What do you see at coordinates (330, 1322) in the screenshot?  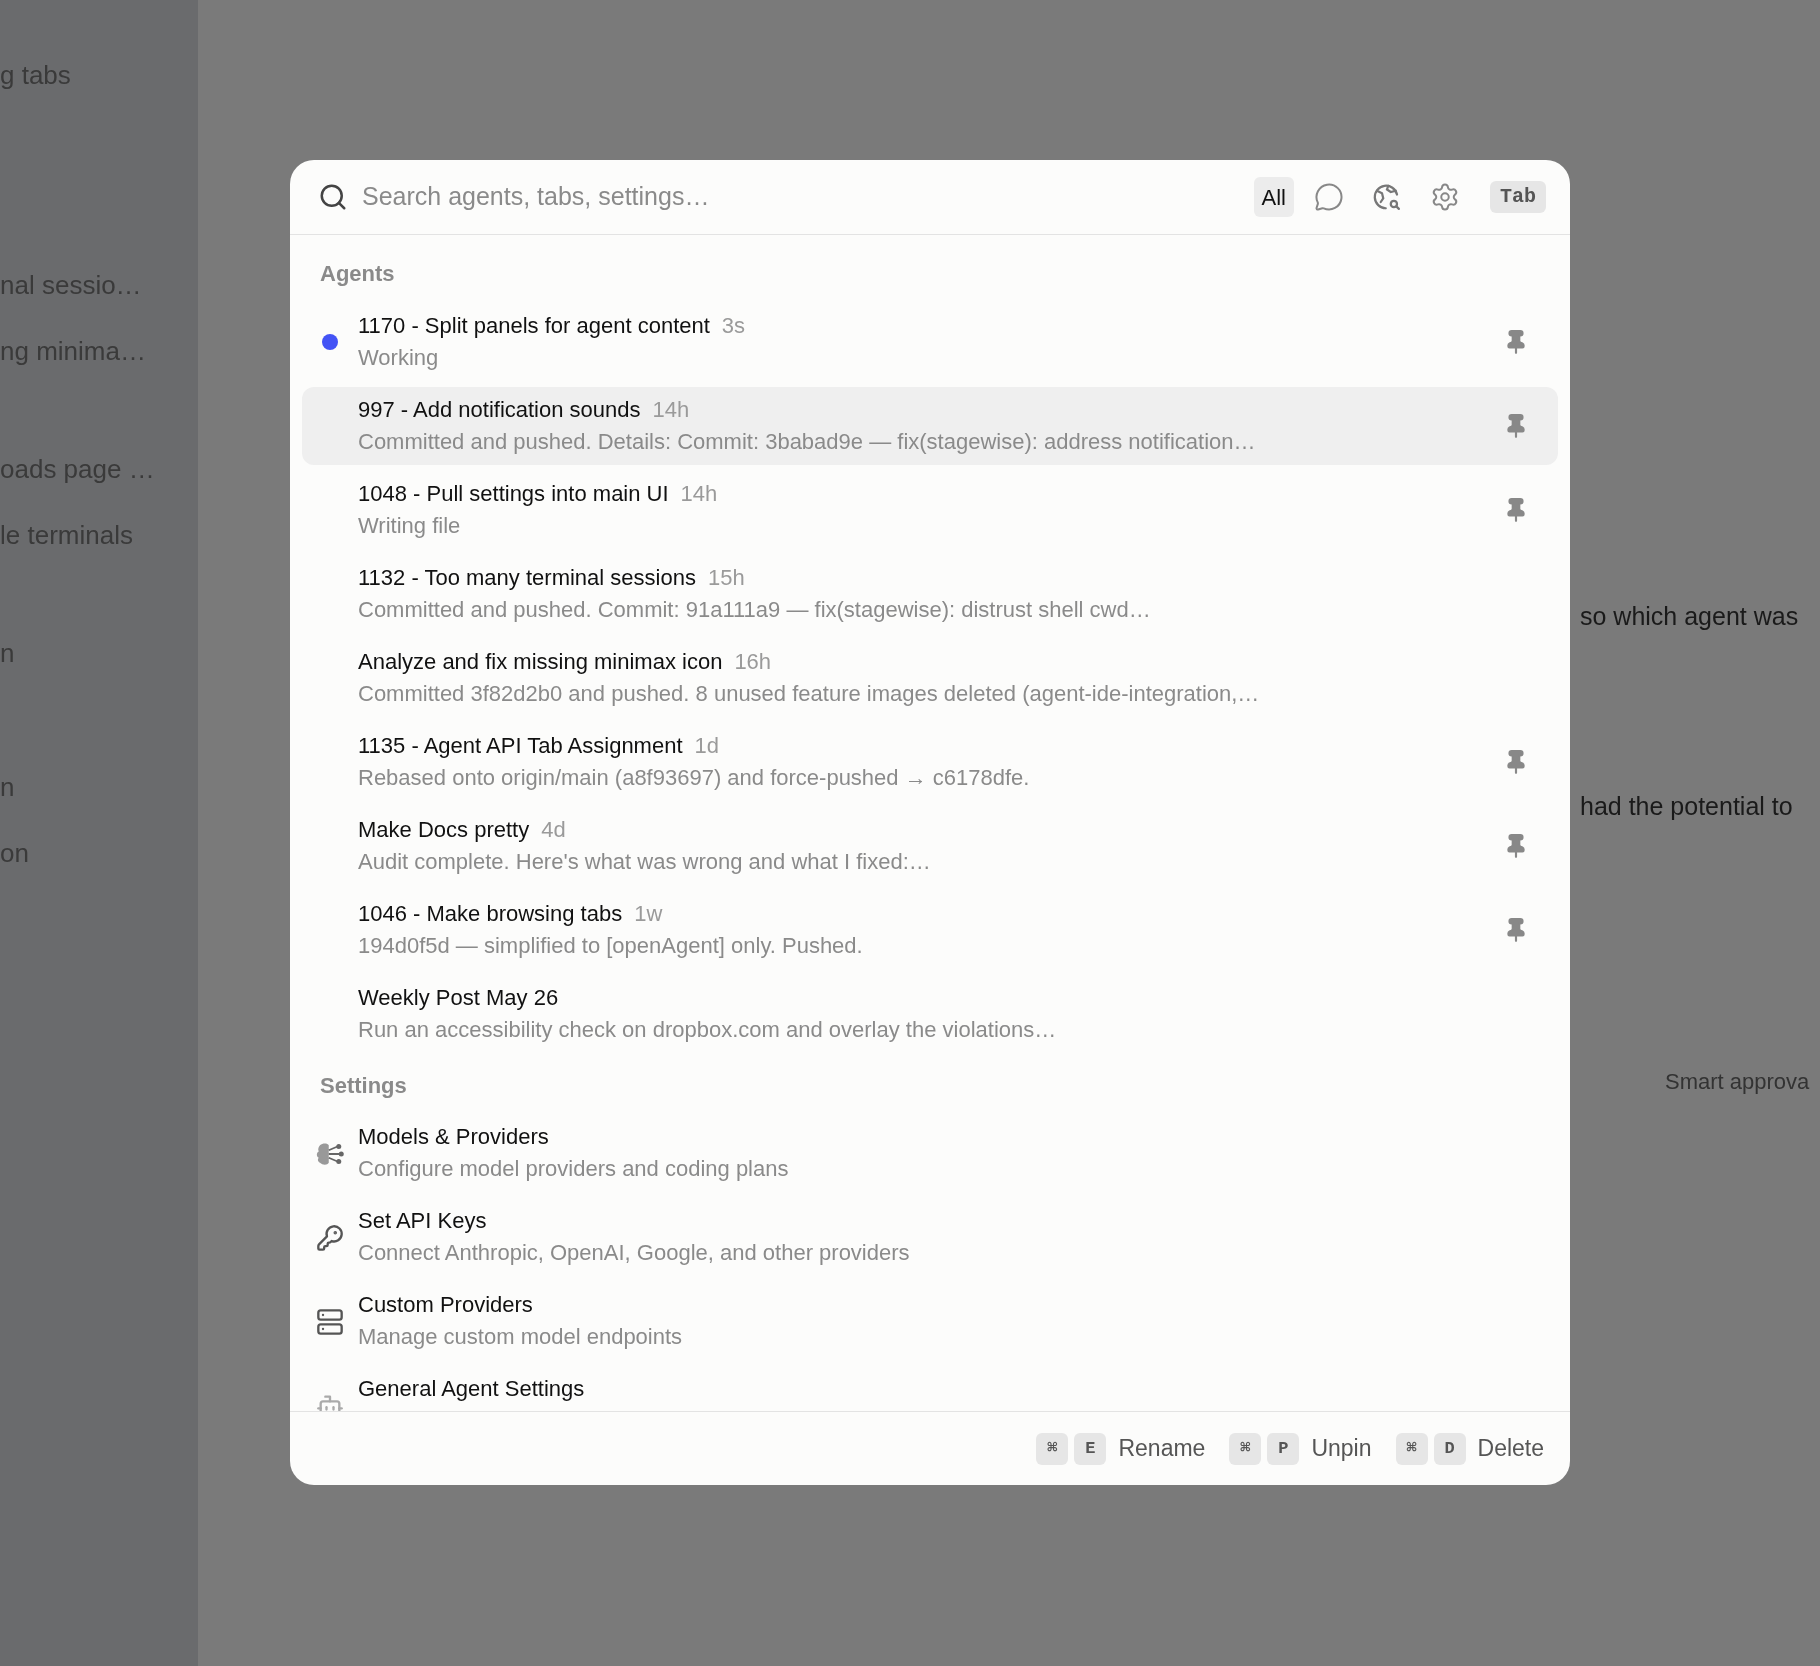 I see `server-icon` at bounding box center [330, 1322].